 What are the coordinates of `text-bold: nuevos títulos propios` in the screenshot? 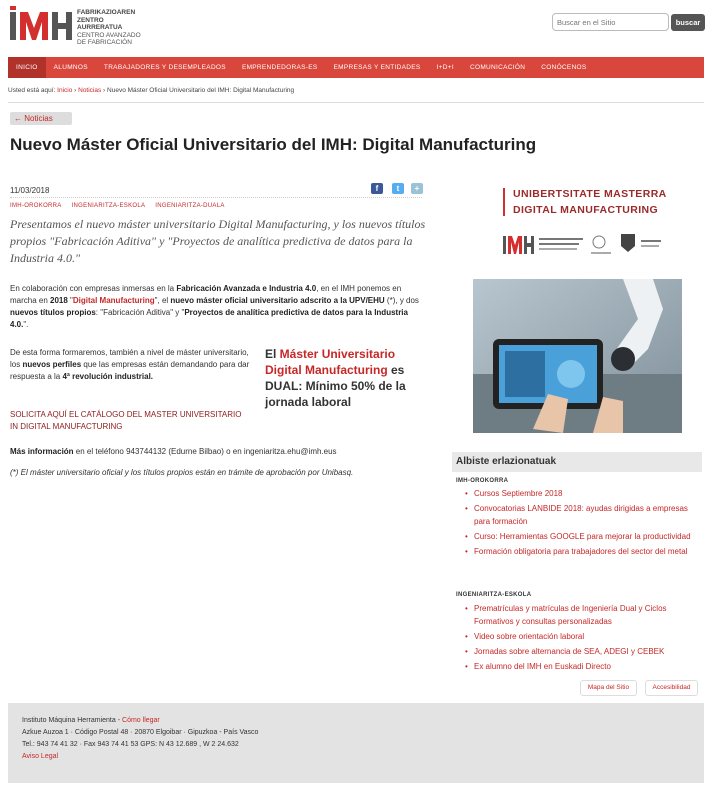 It's located at (53, 312).